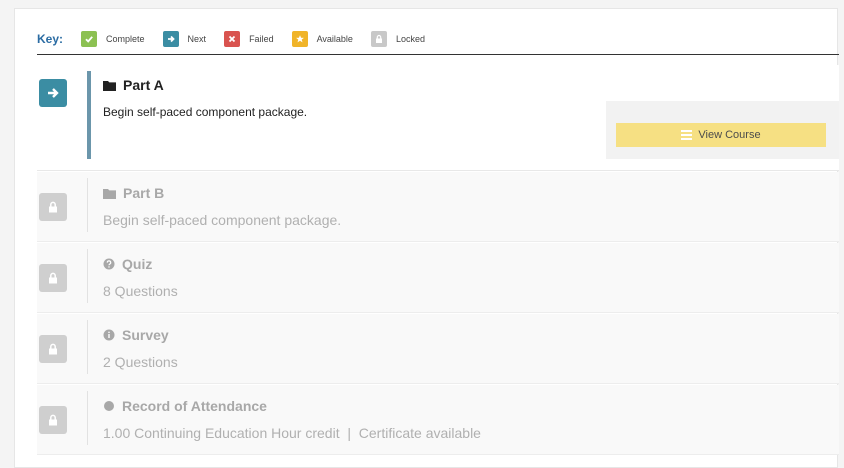 This screenshot has width=844, height=468. Describe the element at coordinates (687, 135) in the screenshot. I see `list-icon` at that location.